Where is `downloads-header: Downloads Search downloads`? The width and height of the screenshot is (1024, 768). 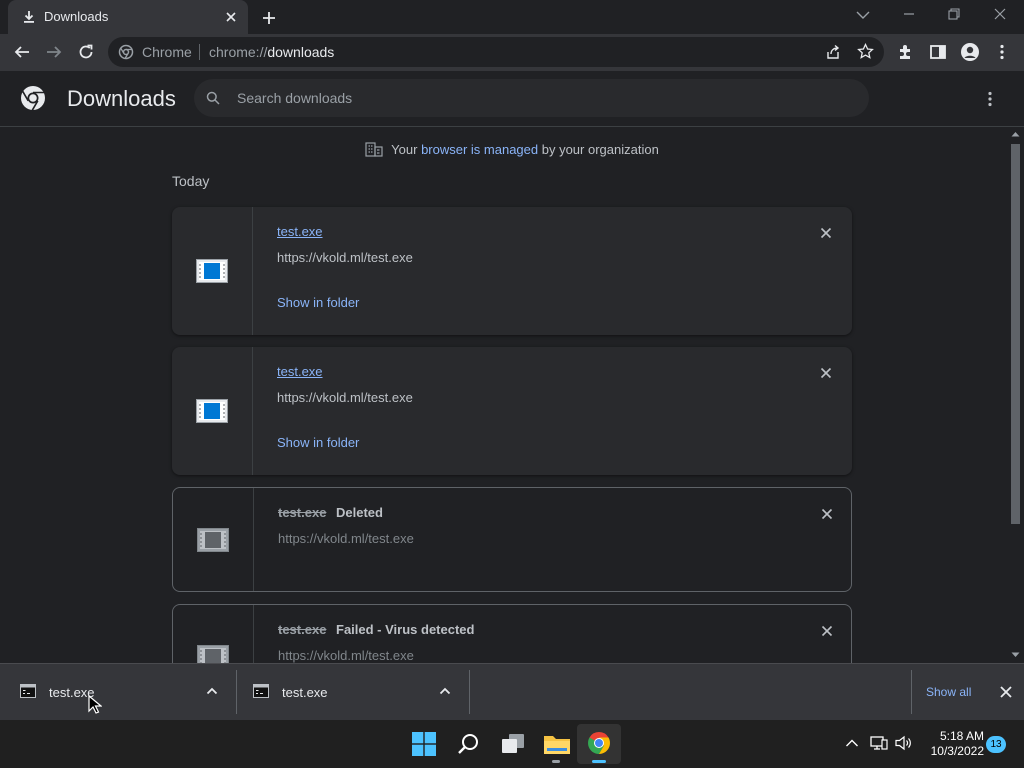
downloads-header: Downloads Search downloads is located at coordinates (512, 99).